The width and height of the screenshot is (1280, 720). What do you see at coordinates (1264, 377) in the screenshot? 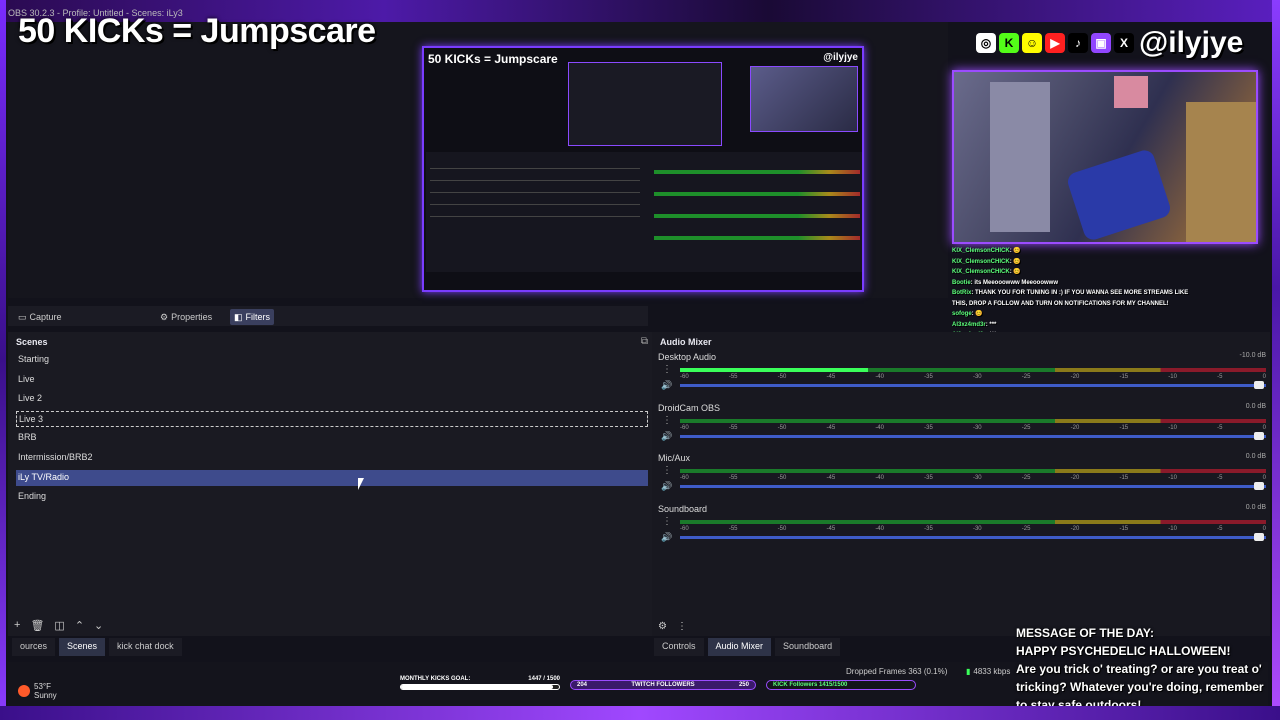
I see `meter-tick: 0` at bounding box center [1264, 377].